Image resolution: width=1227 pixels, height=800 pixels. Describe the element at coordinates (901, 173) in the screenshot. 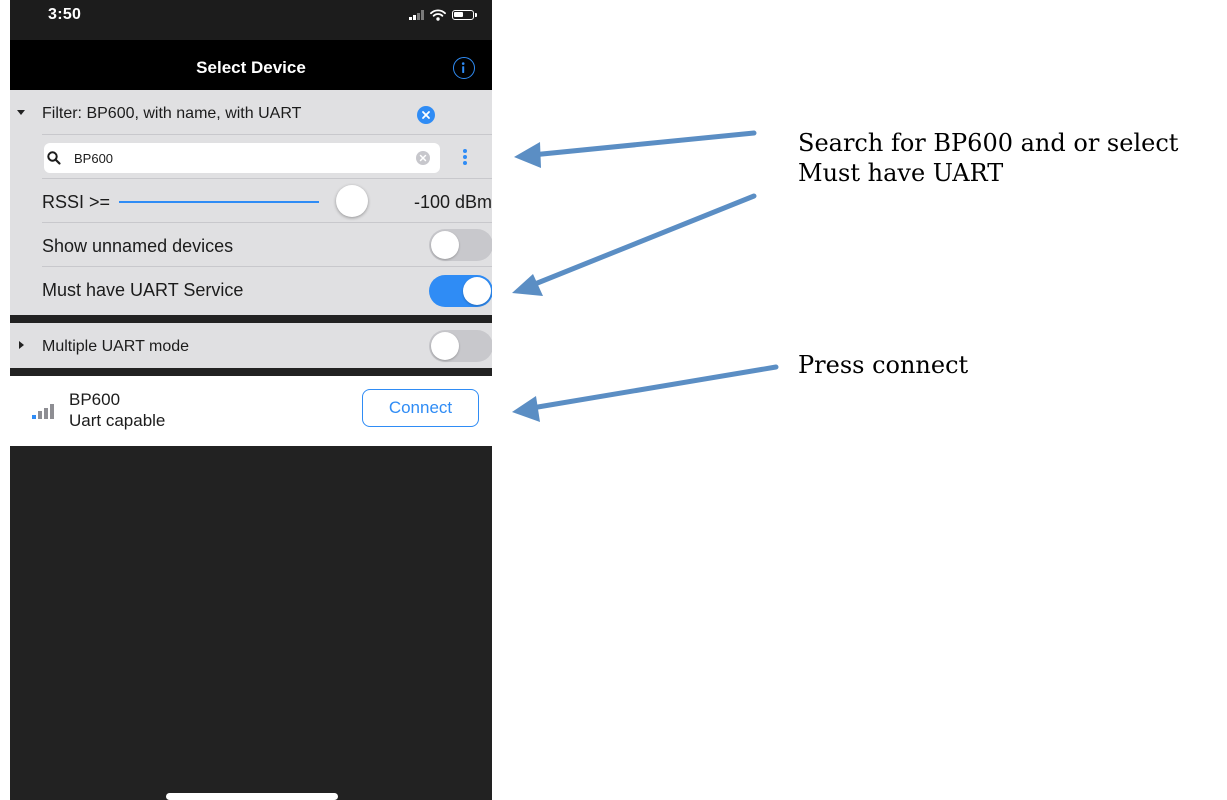

I see `annotation-search-line2: Must have UART` at that location.